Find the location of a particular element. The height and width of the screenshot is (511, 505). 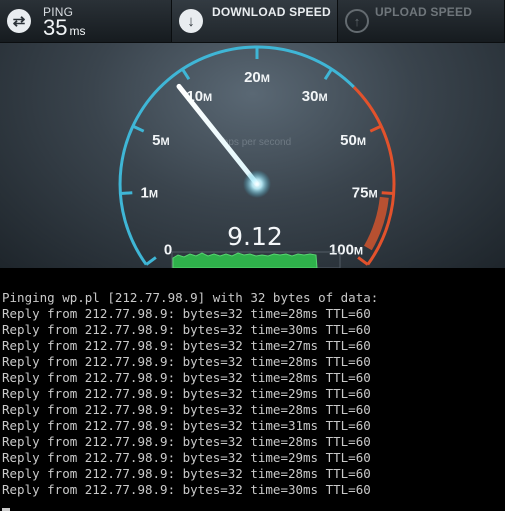

gauge-tick-label: 50M is located at coordinates (353, 140).